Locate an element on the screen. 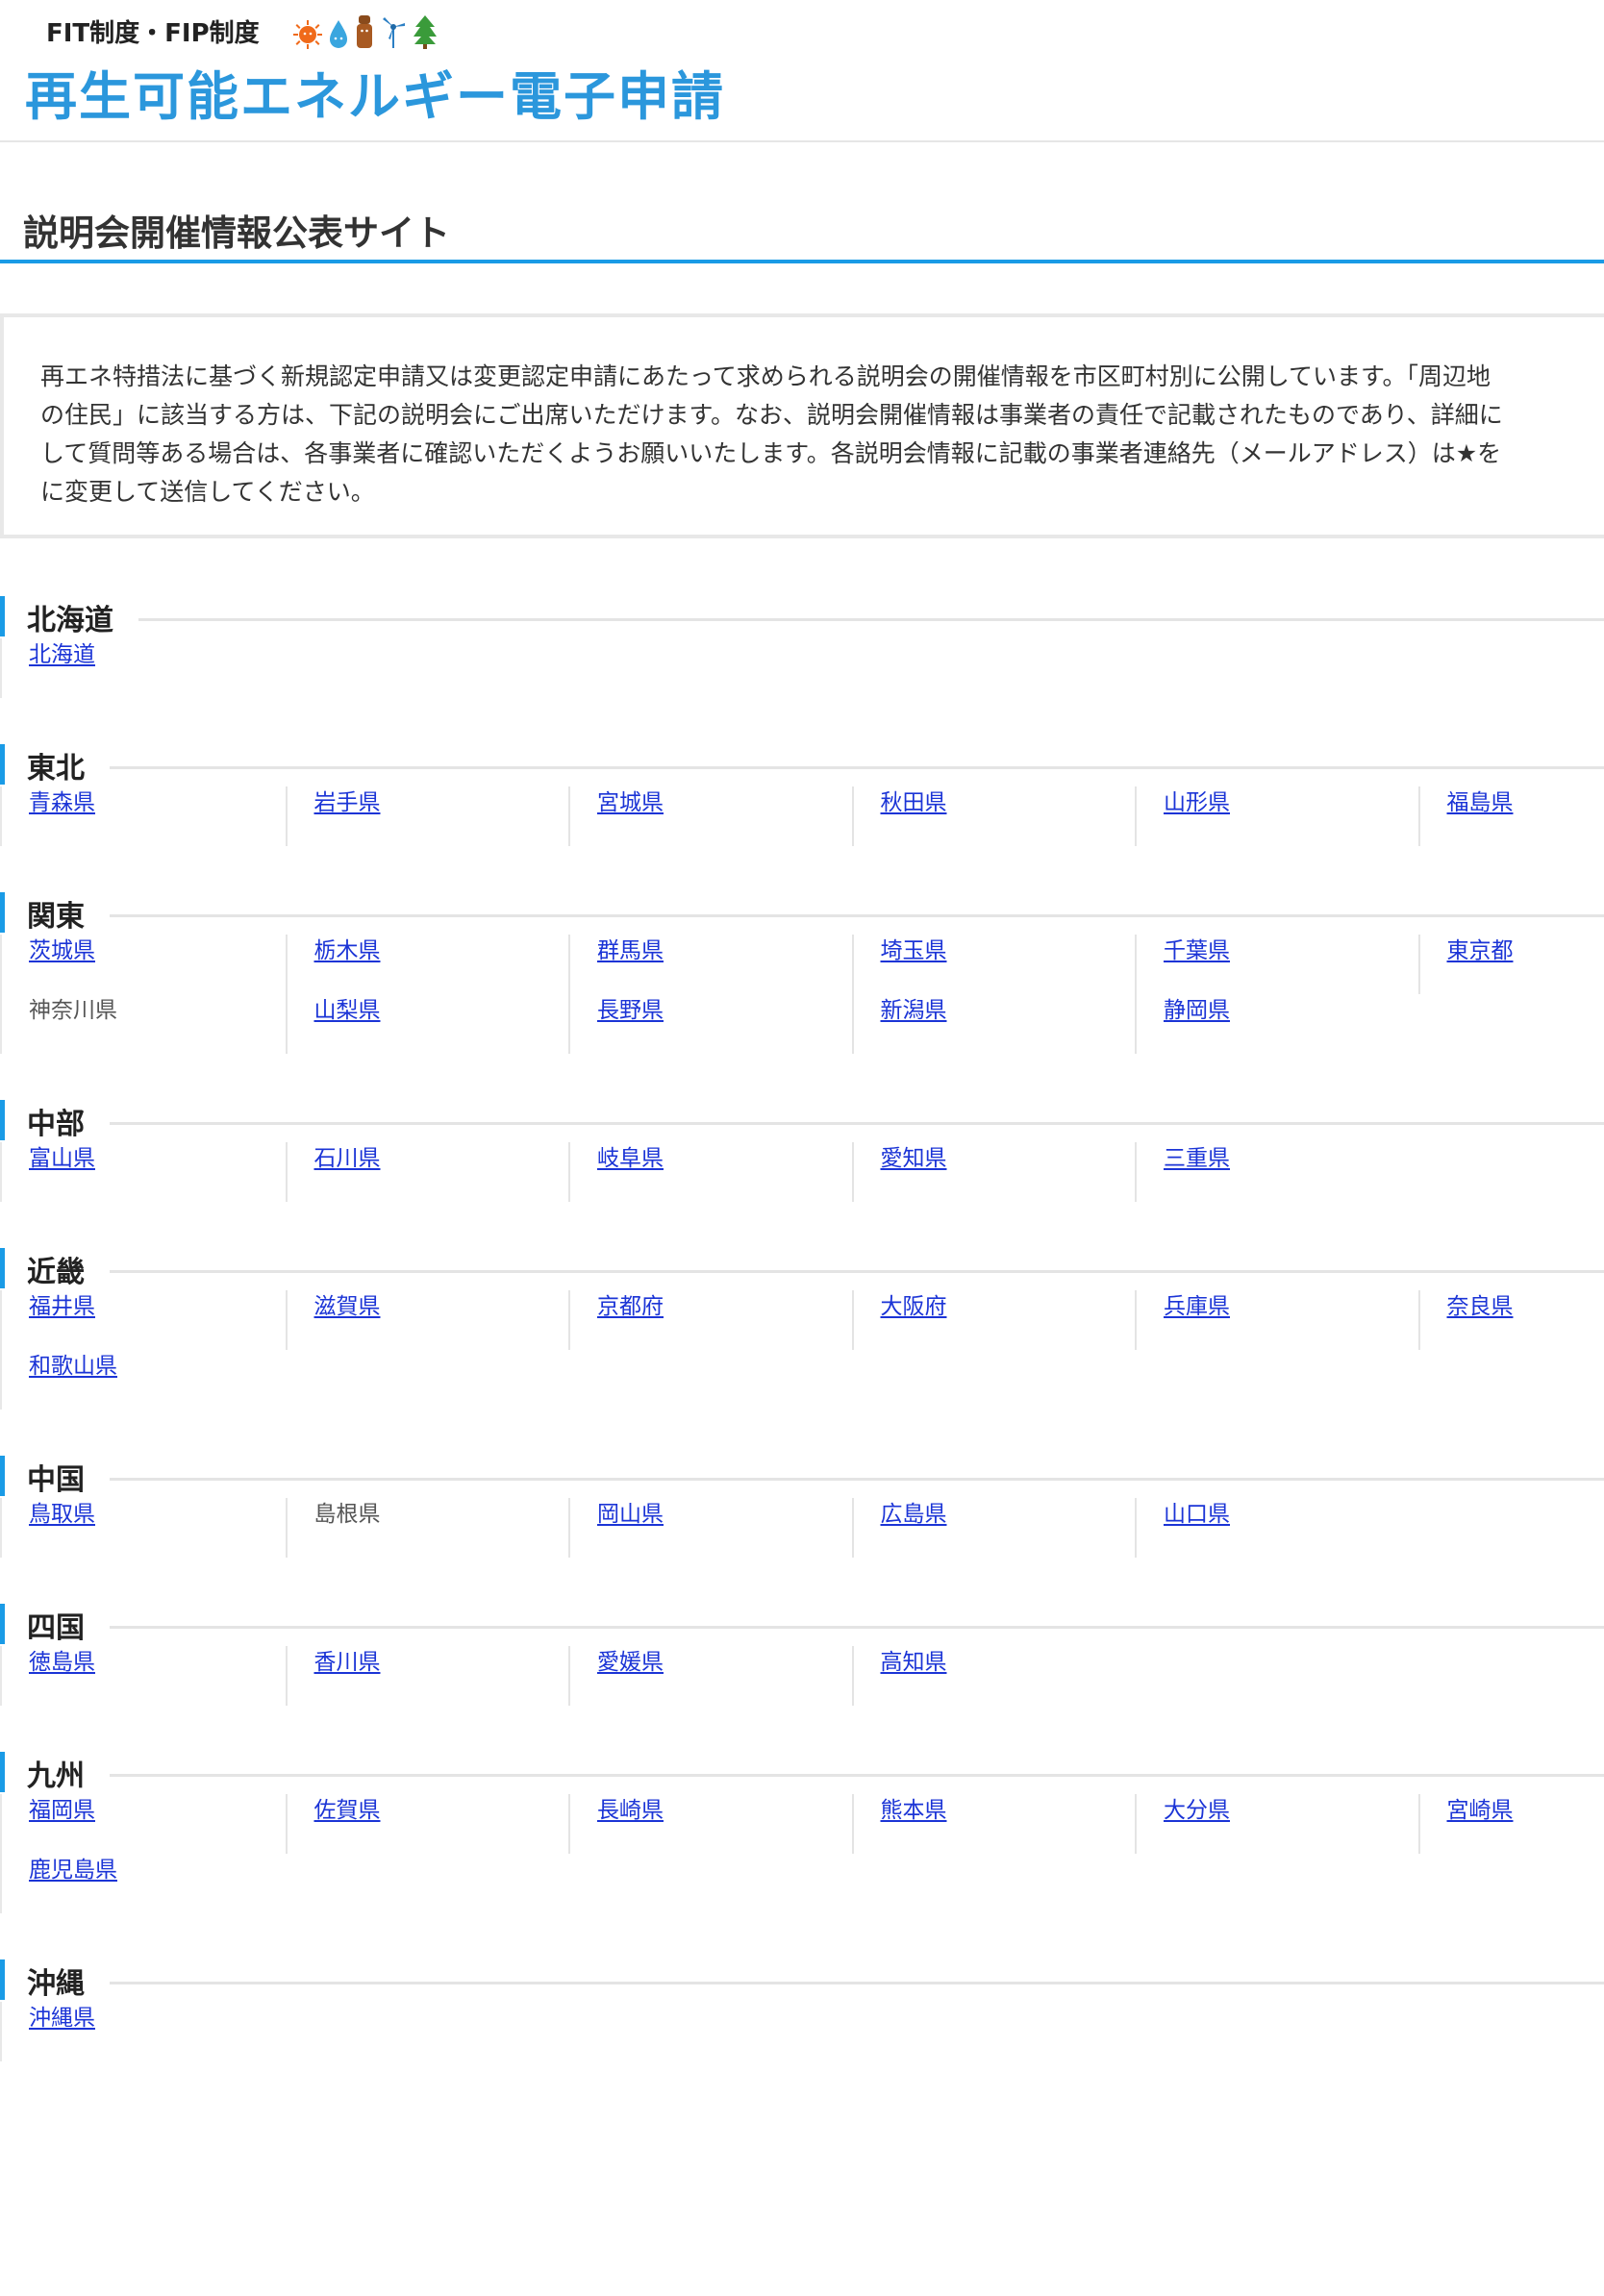  prefecture-cell: 滋賀県 is located at coordinates (427, 1320).